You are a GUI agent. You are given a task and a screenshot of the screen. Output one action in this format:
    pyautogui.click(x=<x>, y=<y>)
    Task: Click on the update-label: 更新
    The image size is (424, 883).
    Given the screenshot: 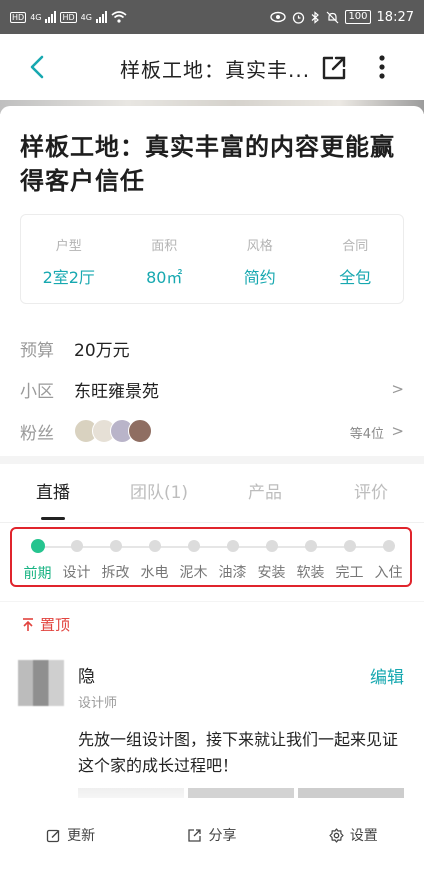 What is the action you would take?
    pyautogui.click(x=81, y=836)
    